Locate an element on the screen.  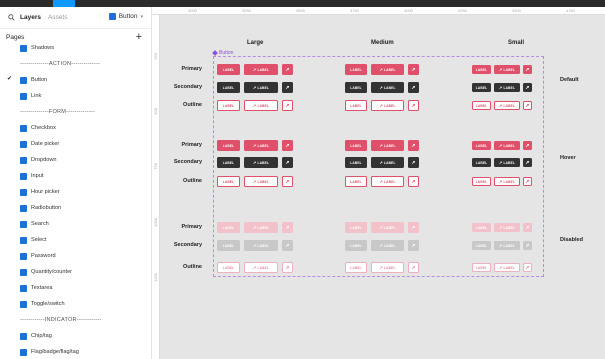
page-item-link: Link is located at coordinates (76, 96).